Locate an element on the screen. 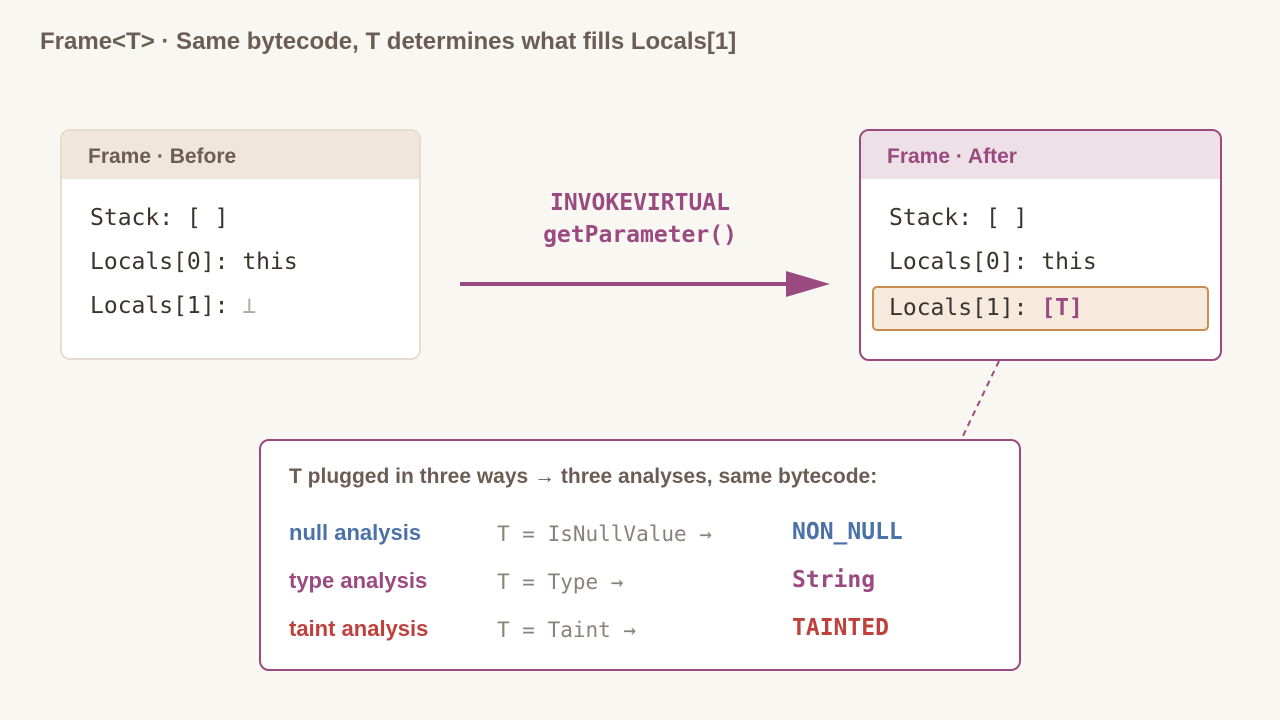 This screenshot has height=720, width=1280. analysis-name-null: null analysis is located at coordinates (355, 532).